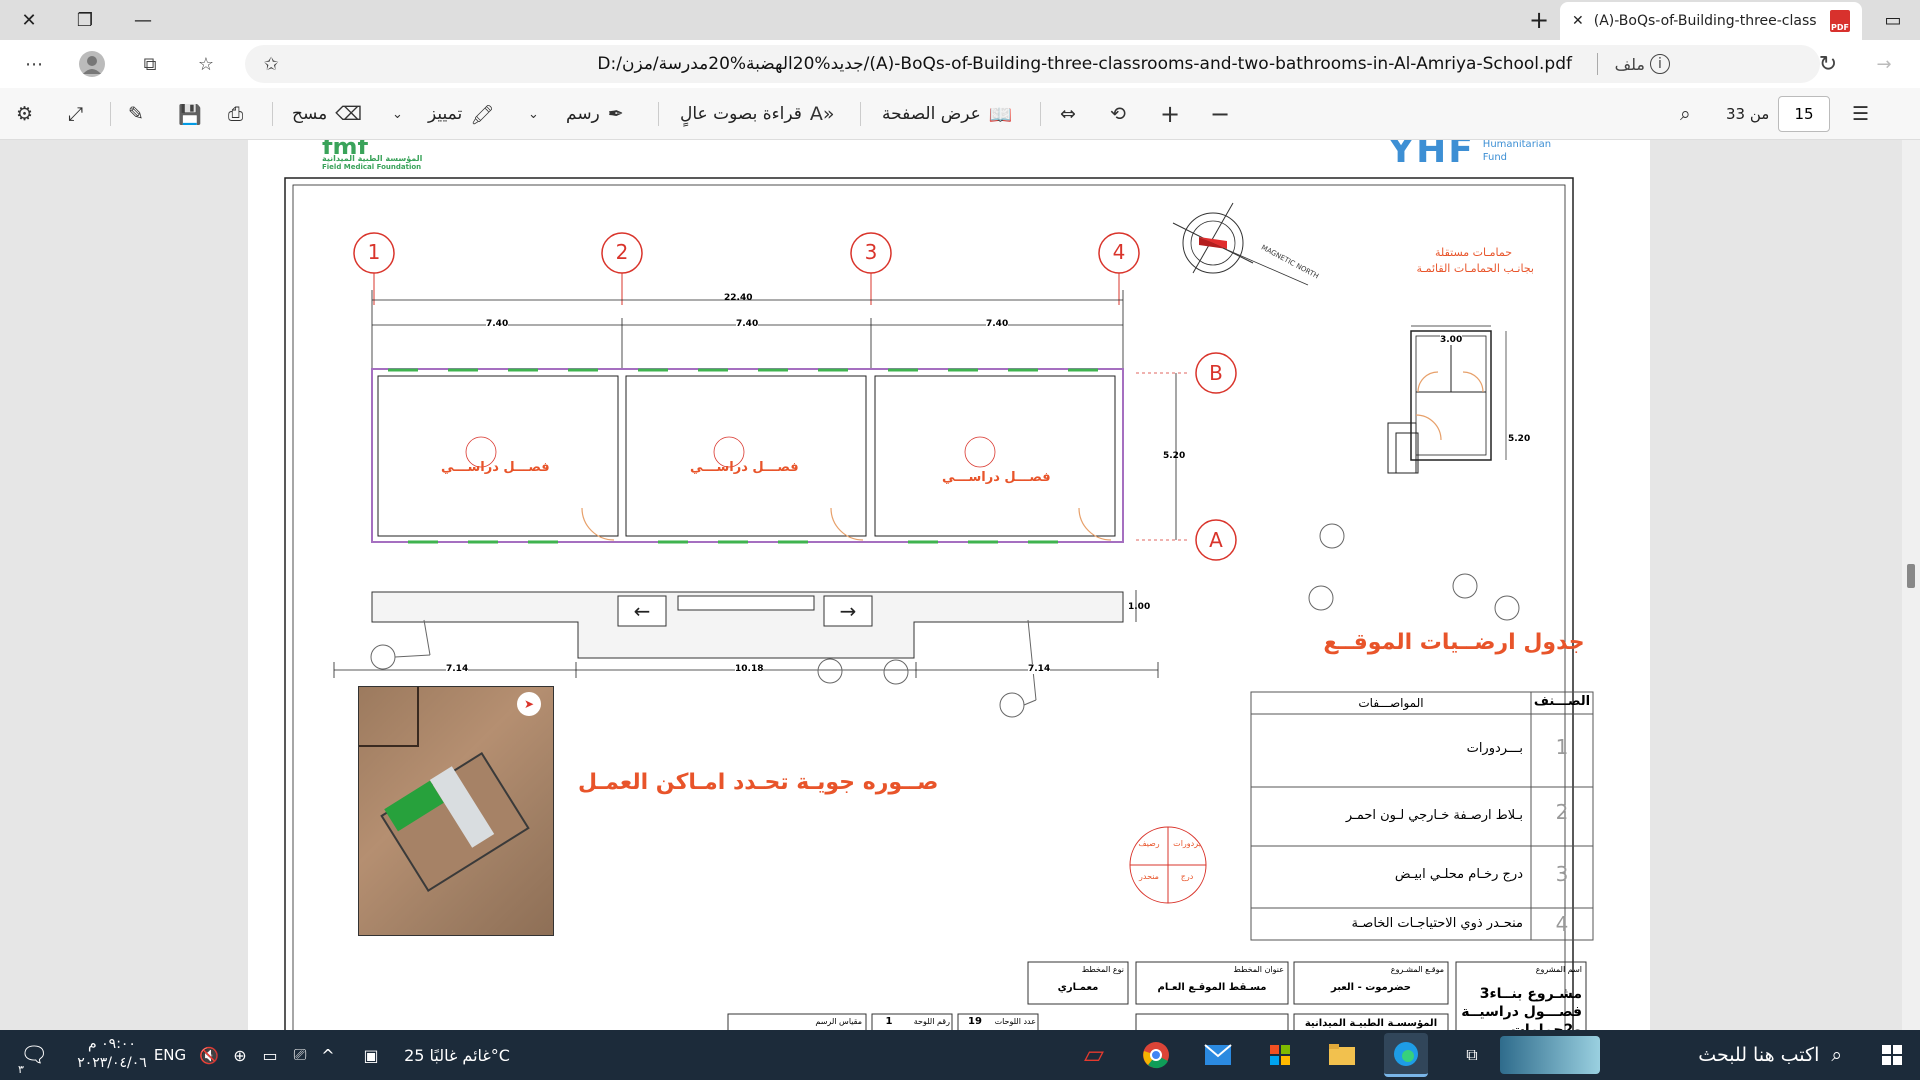 This screenshot has width=1920, height=1080. What do you see at coordinates (1893, 20) in the screenshot?
I see `tab-actions-icon: ▭` at bounding box center [1893, 20].